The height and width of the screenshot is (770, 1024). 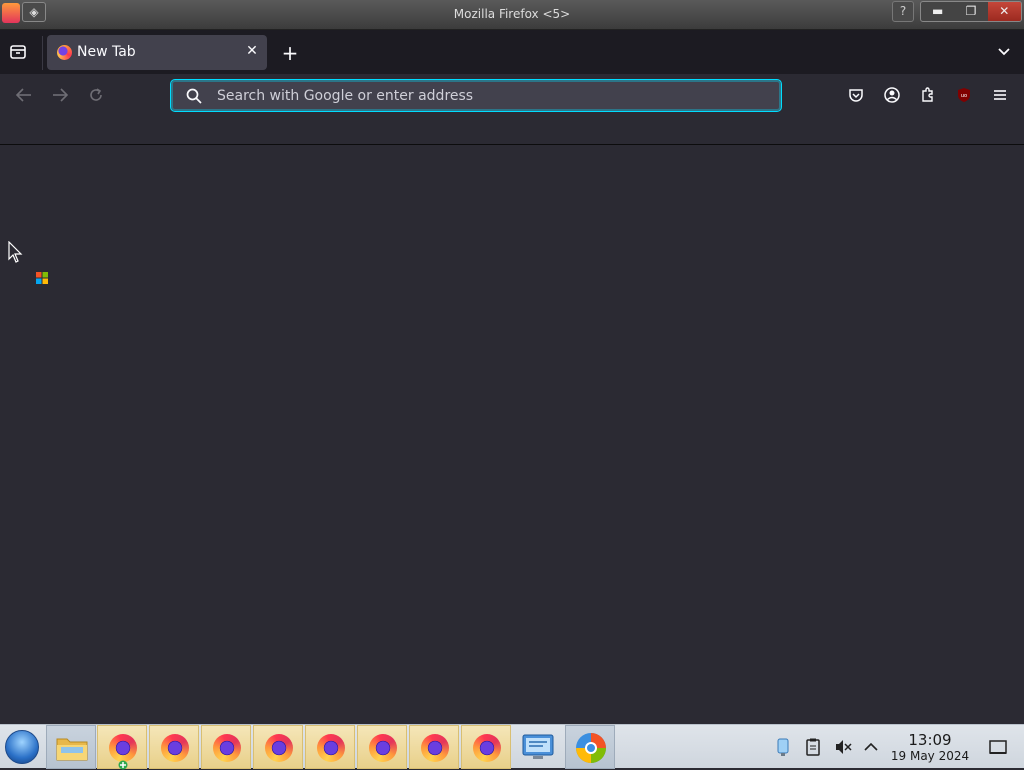 I want to click on minimize-button: ▬, so click(x=937, y=11).